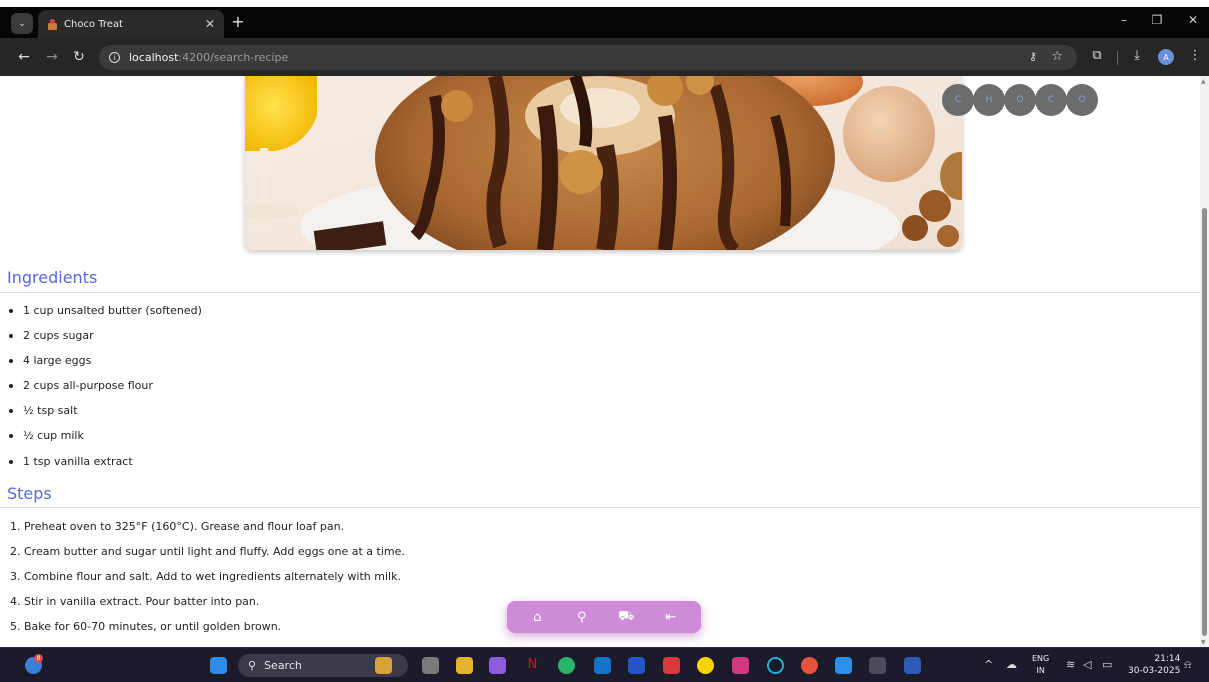 Image resolution: width=1209 pixels, height=682 pixels. What do you see at coordinates (238, 21) in the screenshot?
I see `new-tab-button: +` at bounding box center [238, 21].